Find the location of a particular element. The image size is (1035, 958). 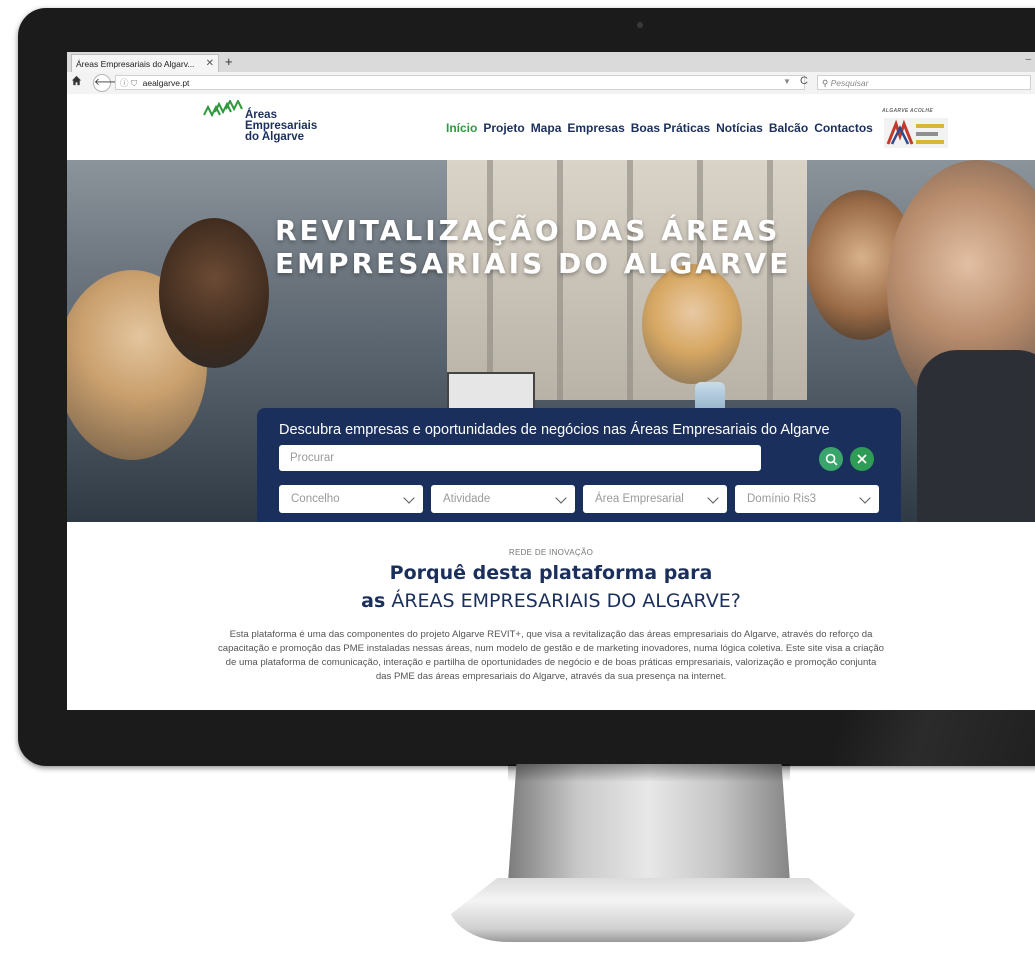

clear-search-button is located at coordinates (862, 459).